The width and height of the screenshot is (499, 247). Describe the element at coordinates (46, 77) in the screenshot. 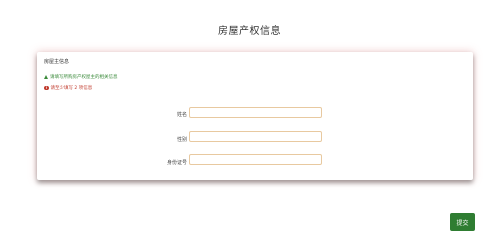

I see `warning-triangle-icon` at that location.